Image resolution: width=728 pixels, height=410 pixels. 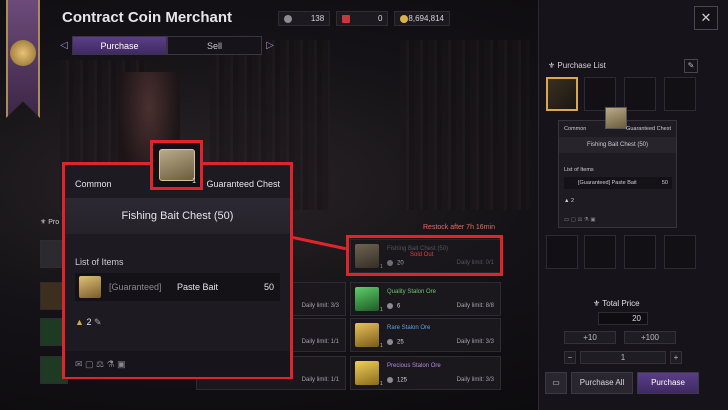 What do you see at coordinates (97, 322) in the screenshot?
I see `scroll-icon: ✎` at bounding box center [97, 322].